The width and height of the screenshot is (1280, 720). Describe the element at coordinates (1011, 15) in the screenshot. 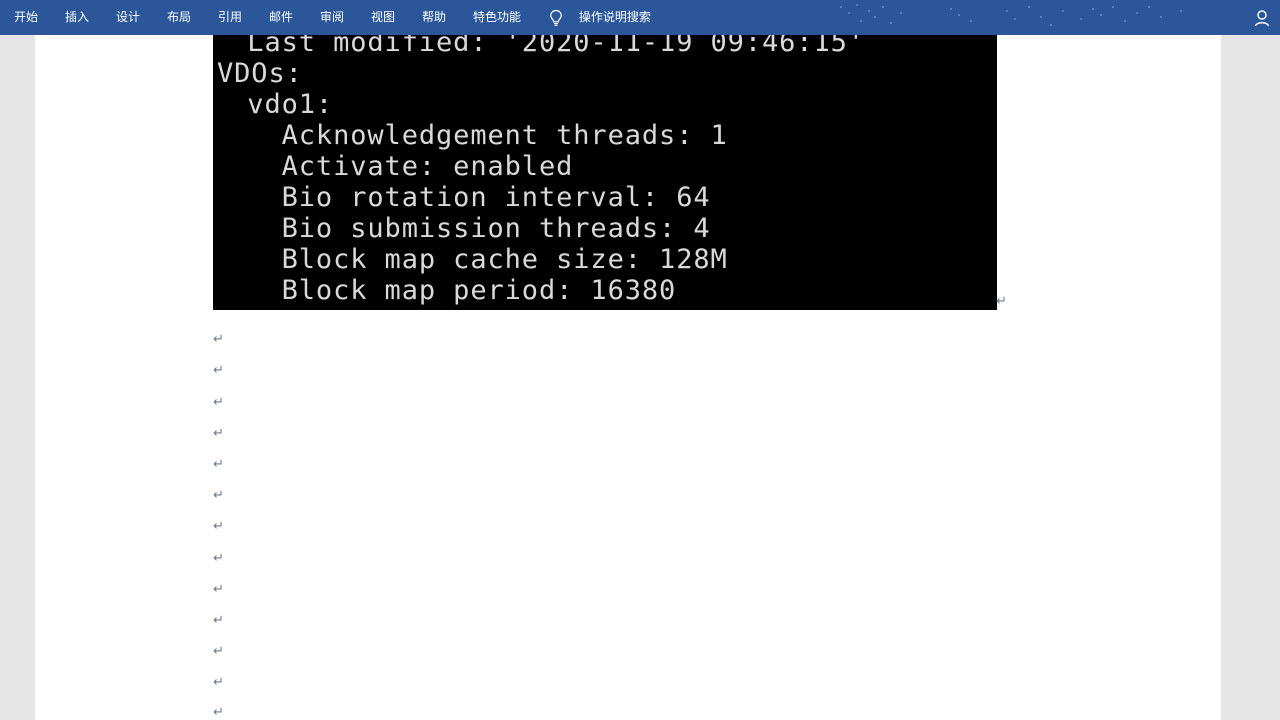

I see `ribbon-background-pattern` at that location.